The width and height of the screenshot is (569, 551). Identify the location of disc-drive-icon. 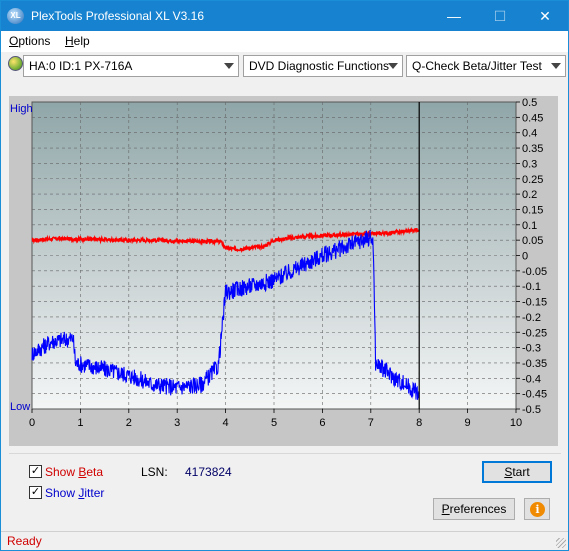
(15, 63).